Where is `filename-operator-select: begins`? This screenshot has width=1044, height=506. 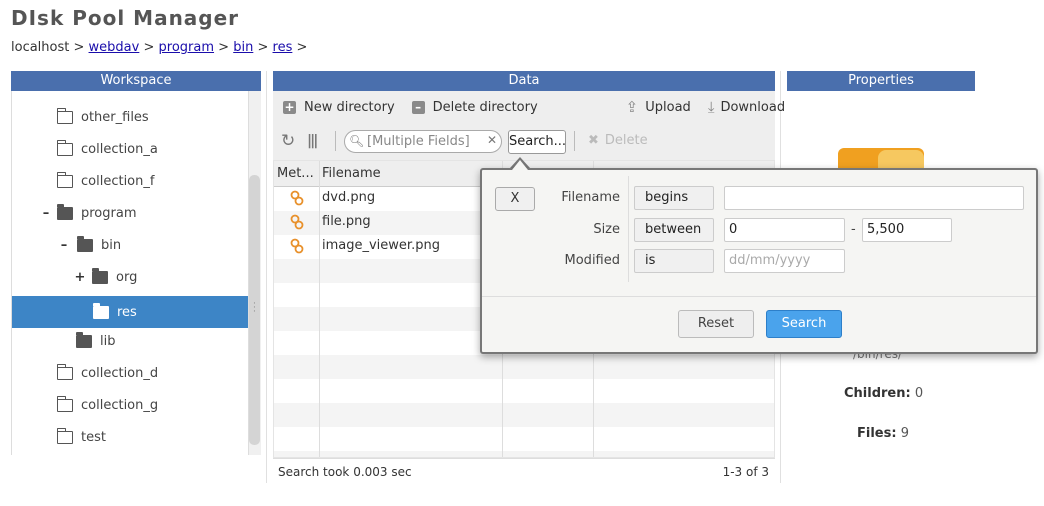
filename-operator-select: begins is located at coordinates (674, 198).